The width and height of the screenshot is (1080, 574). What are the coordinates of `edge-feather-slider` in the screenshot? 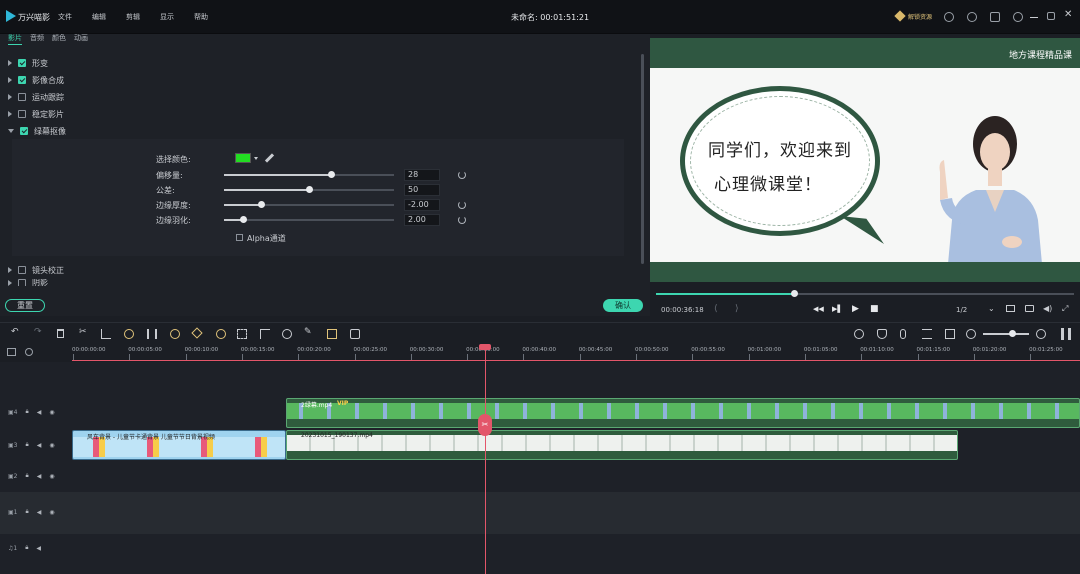 It's located at (309, 219).